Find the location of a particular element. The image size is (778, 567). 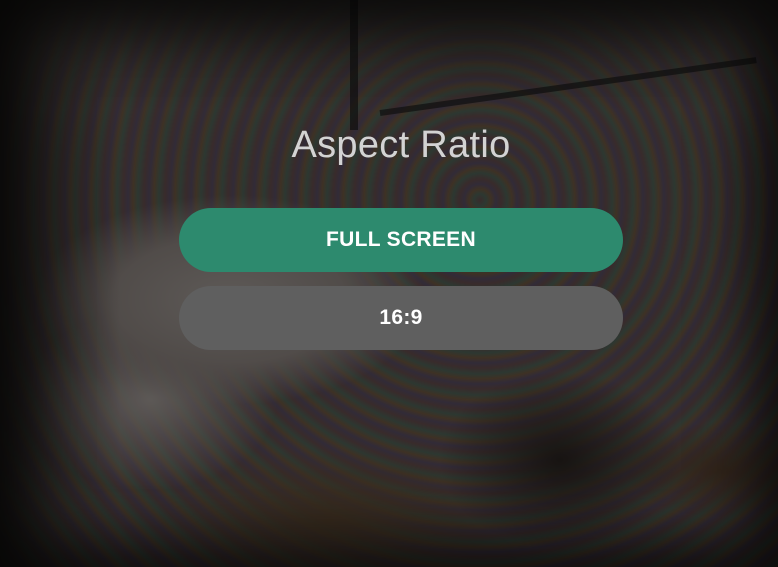

16-9-option-label: 16:9 is located at coordinates (401, 317).